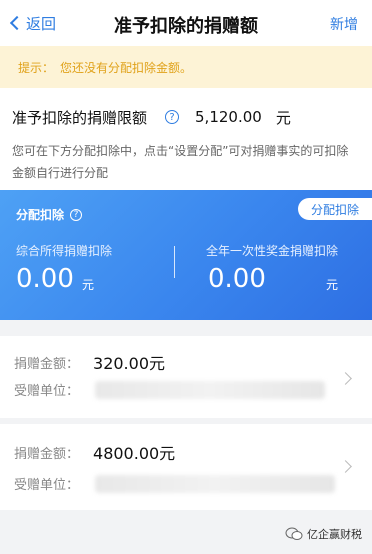 The height and width of the screenshot is (554, 372). Describe the element at coordinates (334, 534) in the screenshot. I see `watermark-text: 亿企赢财税` at that location.